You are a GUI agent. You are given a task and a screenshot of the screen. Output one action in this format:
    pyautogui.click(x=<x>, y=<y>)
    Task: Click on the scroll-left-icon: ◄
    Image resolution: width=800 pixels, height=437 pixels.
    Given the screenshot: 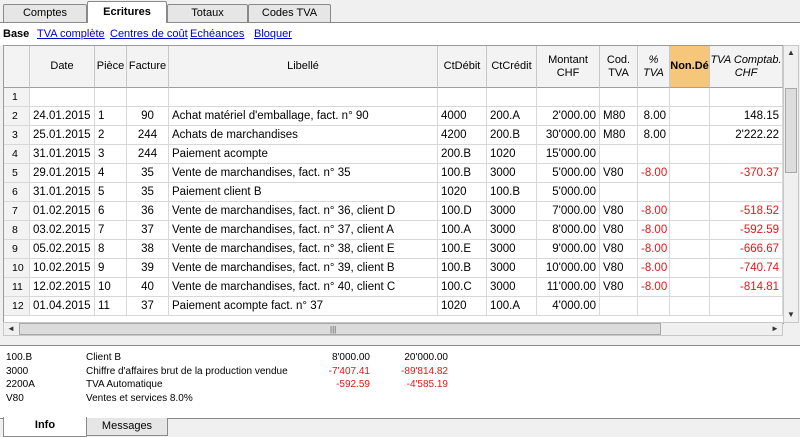 What is the action you would take?
    pyautogui.click(x=11, y=329)
    